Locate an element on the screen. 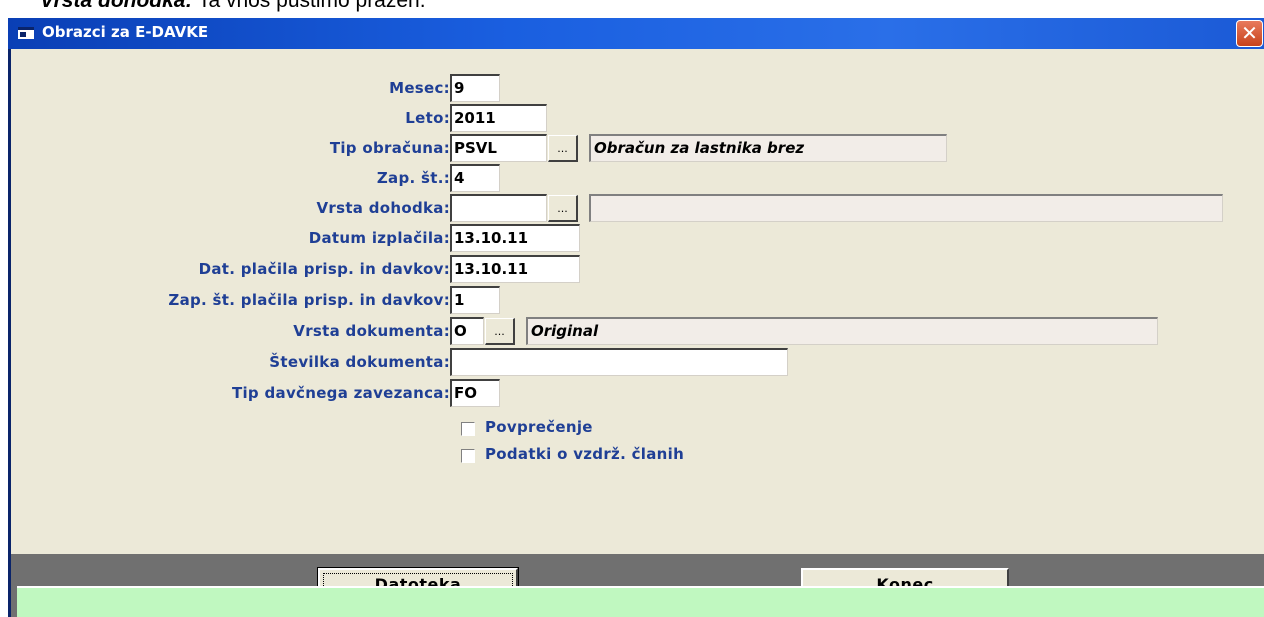  mesec-input: 9 is located at coordinates (475, 88).